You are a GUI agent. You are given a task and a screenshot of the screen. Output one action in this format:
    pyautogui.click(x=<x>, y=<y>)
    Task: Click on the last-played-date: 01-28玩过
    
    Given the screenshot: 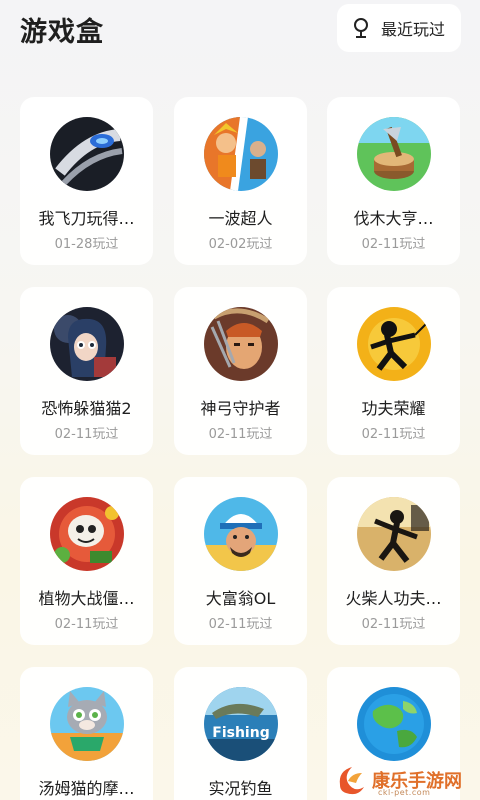 What is the action you would take?
    pyautogui.click(x=86, y=244)
    